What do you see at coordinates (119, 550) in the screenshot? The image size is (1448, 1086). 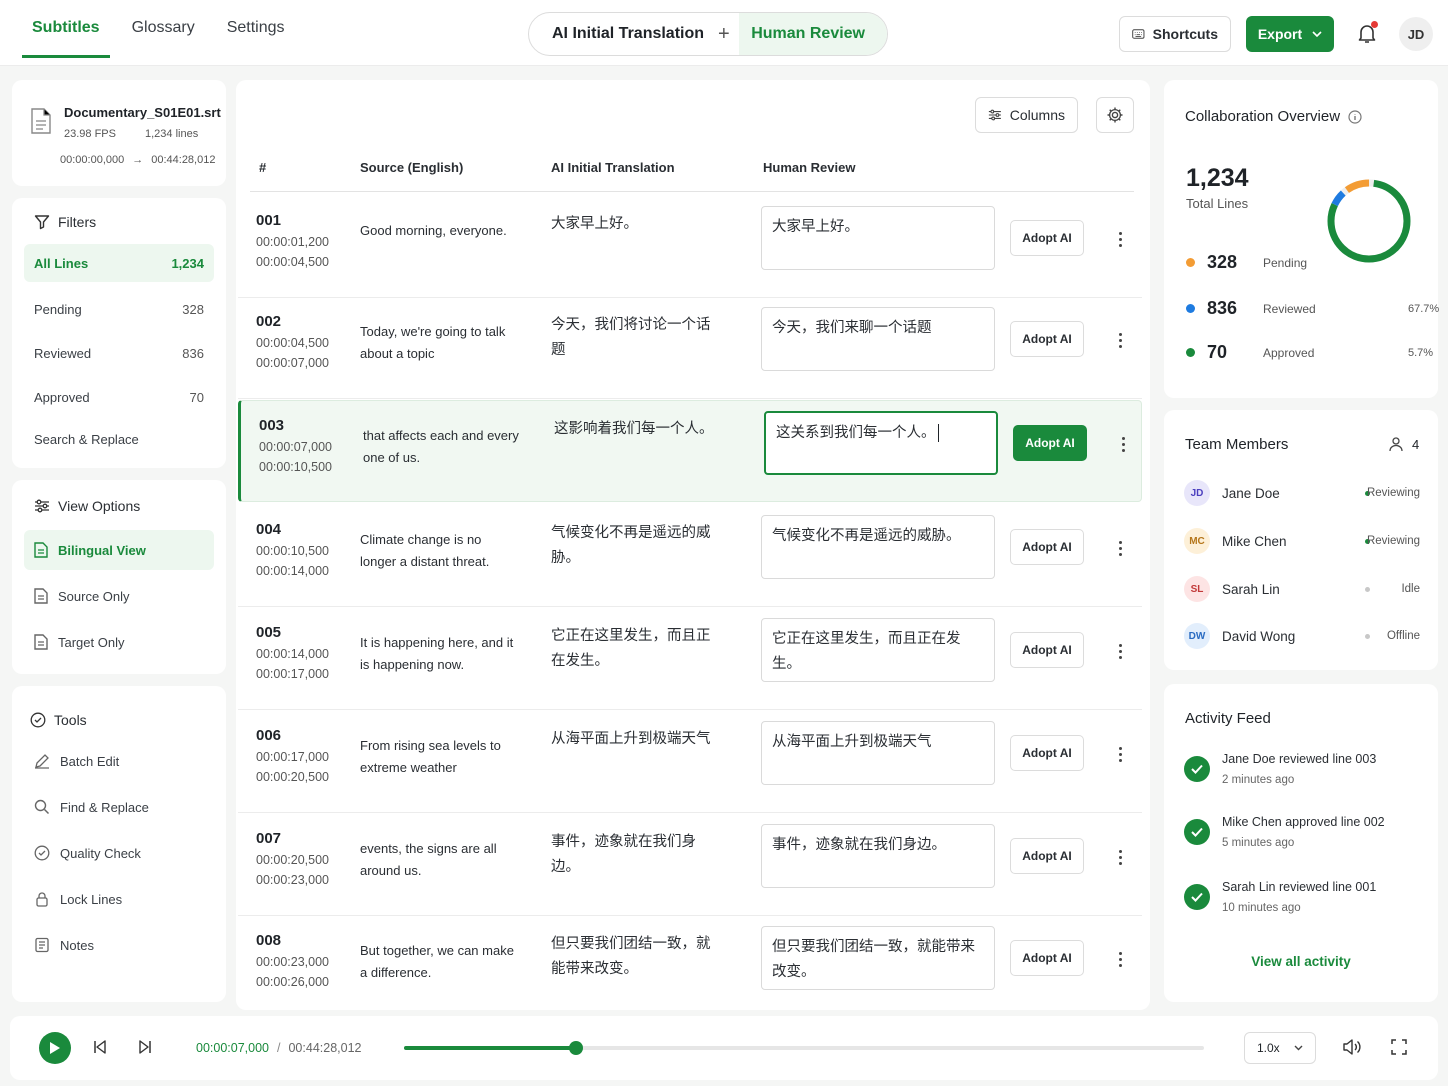 I see `view-bilingual: Bilingual View` at bounding box center [119, 550].